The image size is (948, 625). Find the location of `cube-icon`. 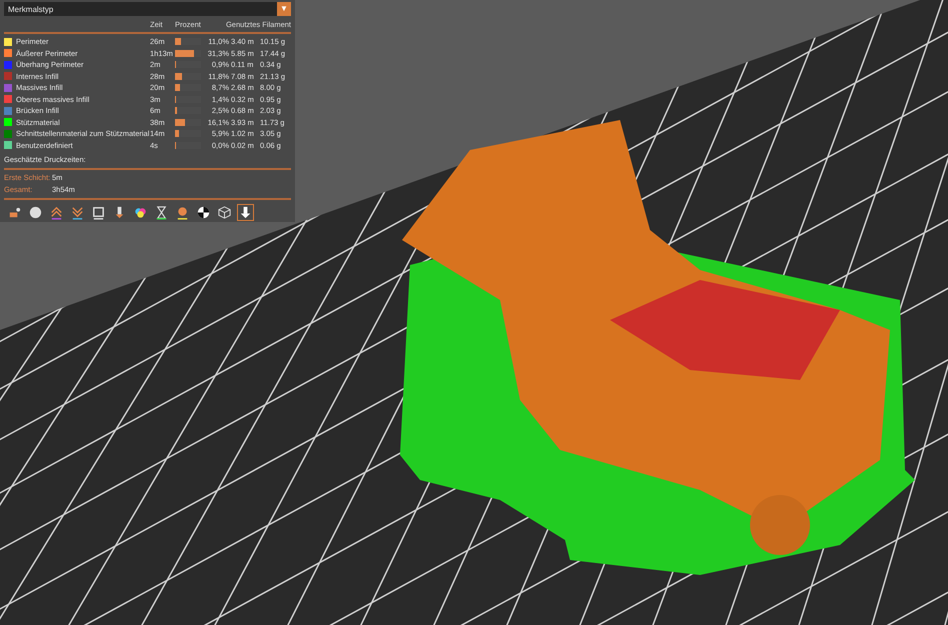

cube-icon is located at coordinates (224, 212).